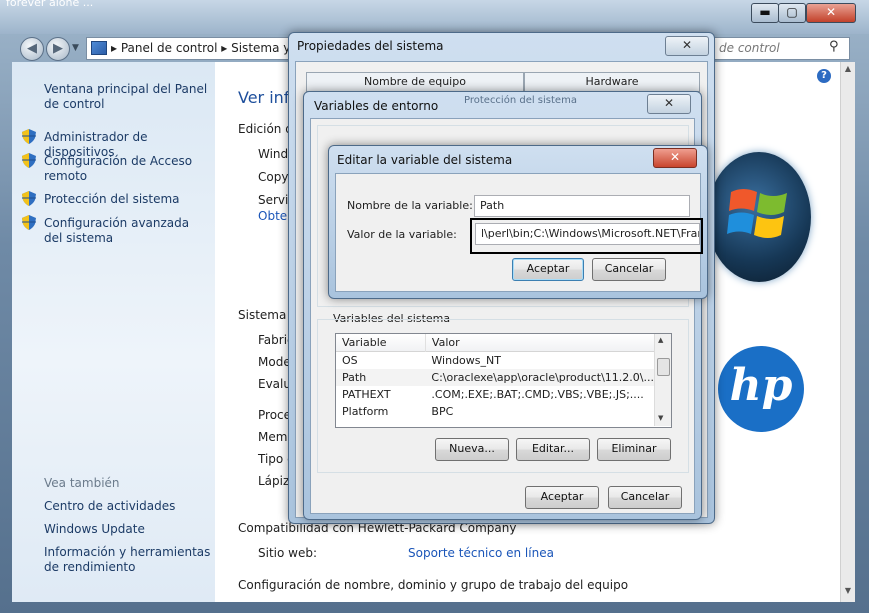 The image size is (869, 613). I want to click on hp-logo: hp, so click(761, 389).